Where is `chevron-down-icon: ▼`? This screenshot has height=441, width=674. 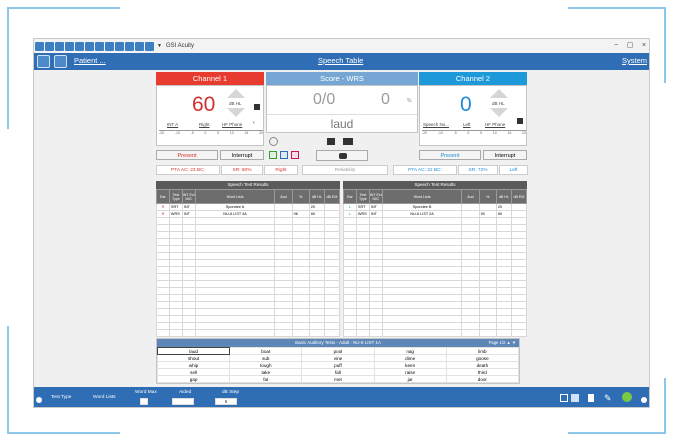
chevron-down-icon: ▼ is located at coordinates (514, 342).